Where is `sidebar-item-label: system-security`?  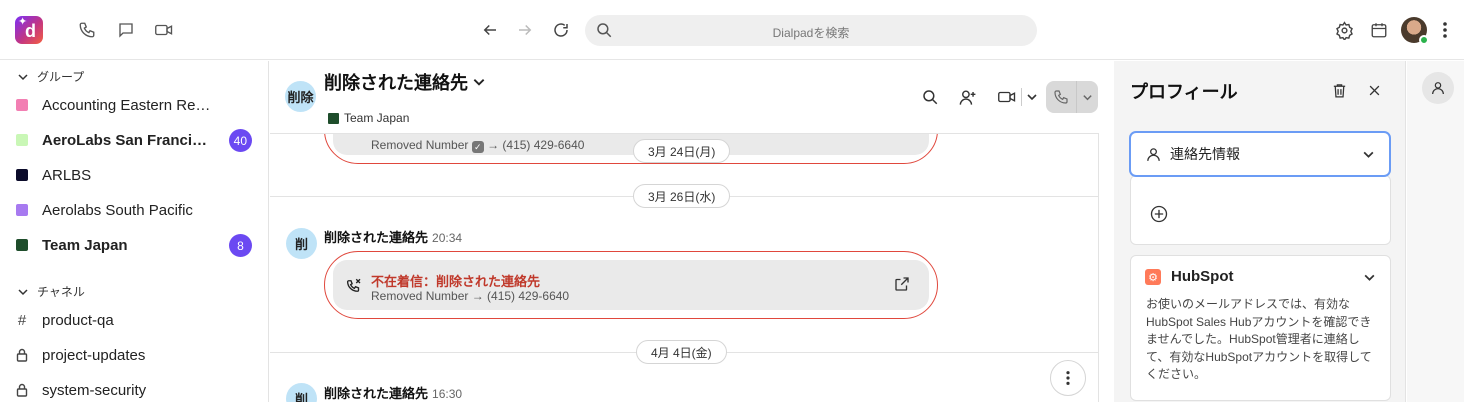
sidebar-item-label: system-security is located at coordinates (94, 390).